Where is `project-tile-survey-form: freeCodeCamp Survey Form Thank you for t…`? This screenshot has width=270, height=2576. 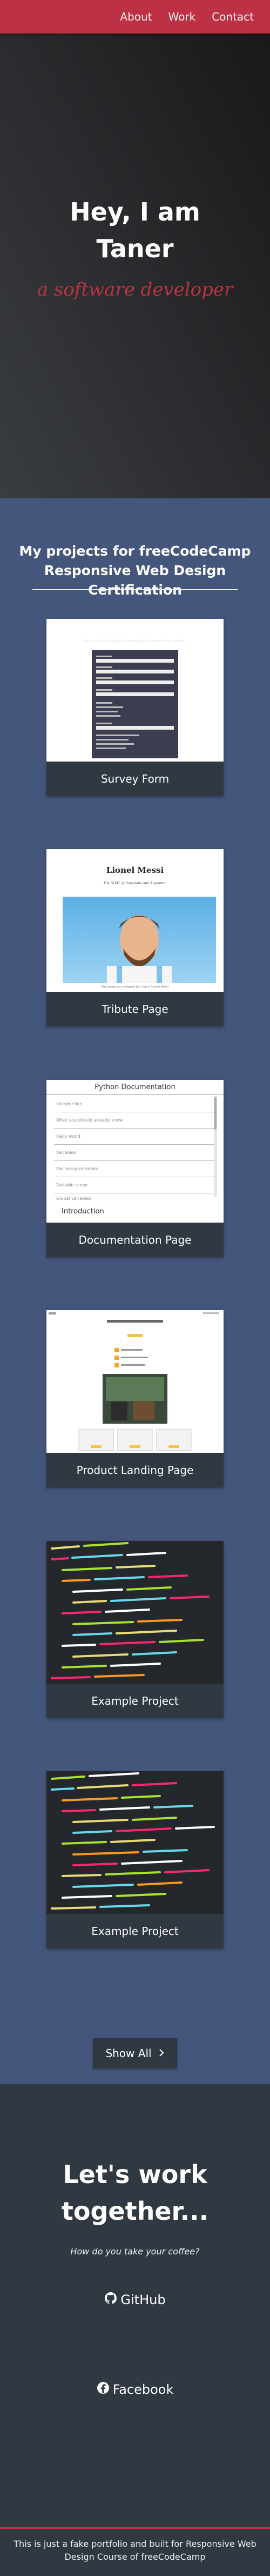
project-tile-survey-form: freeCodeCamp Survey Form Thank you for t… is located at coordinates (135, 707).